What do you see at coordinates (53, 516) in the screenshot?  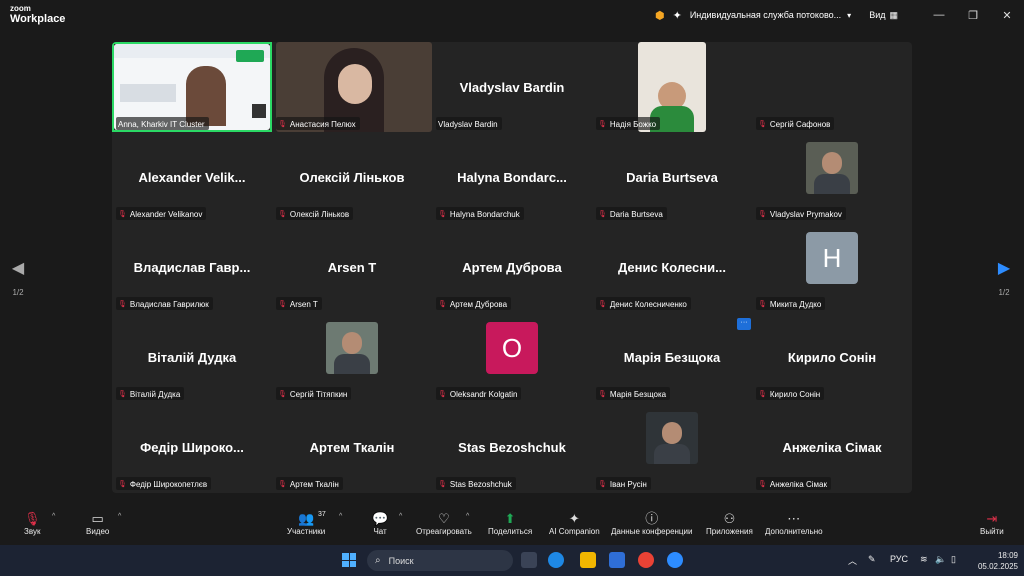 I see `audio-caret-icon: ^` at bounding box center [53, 516].